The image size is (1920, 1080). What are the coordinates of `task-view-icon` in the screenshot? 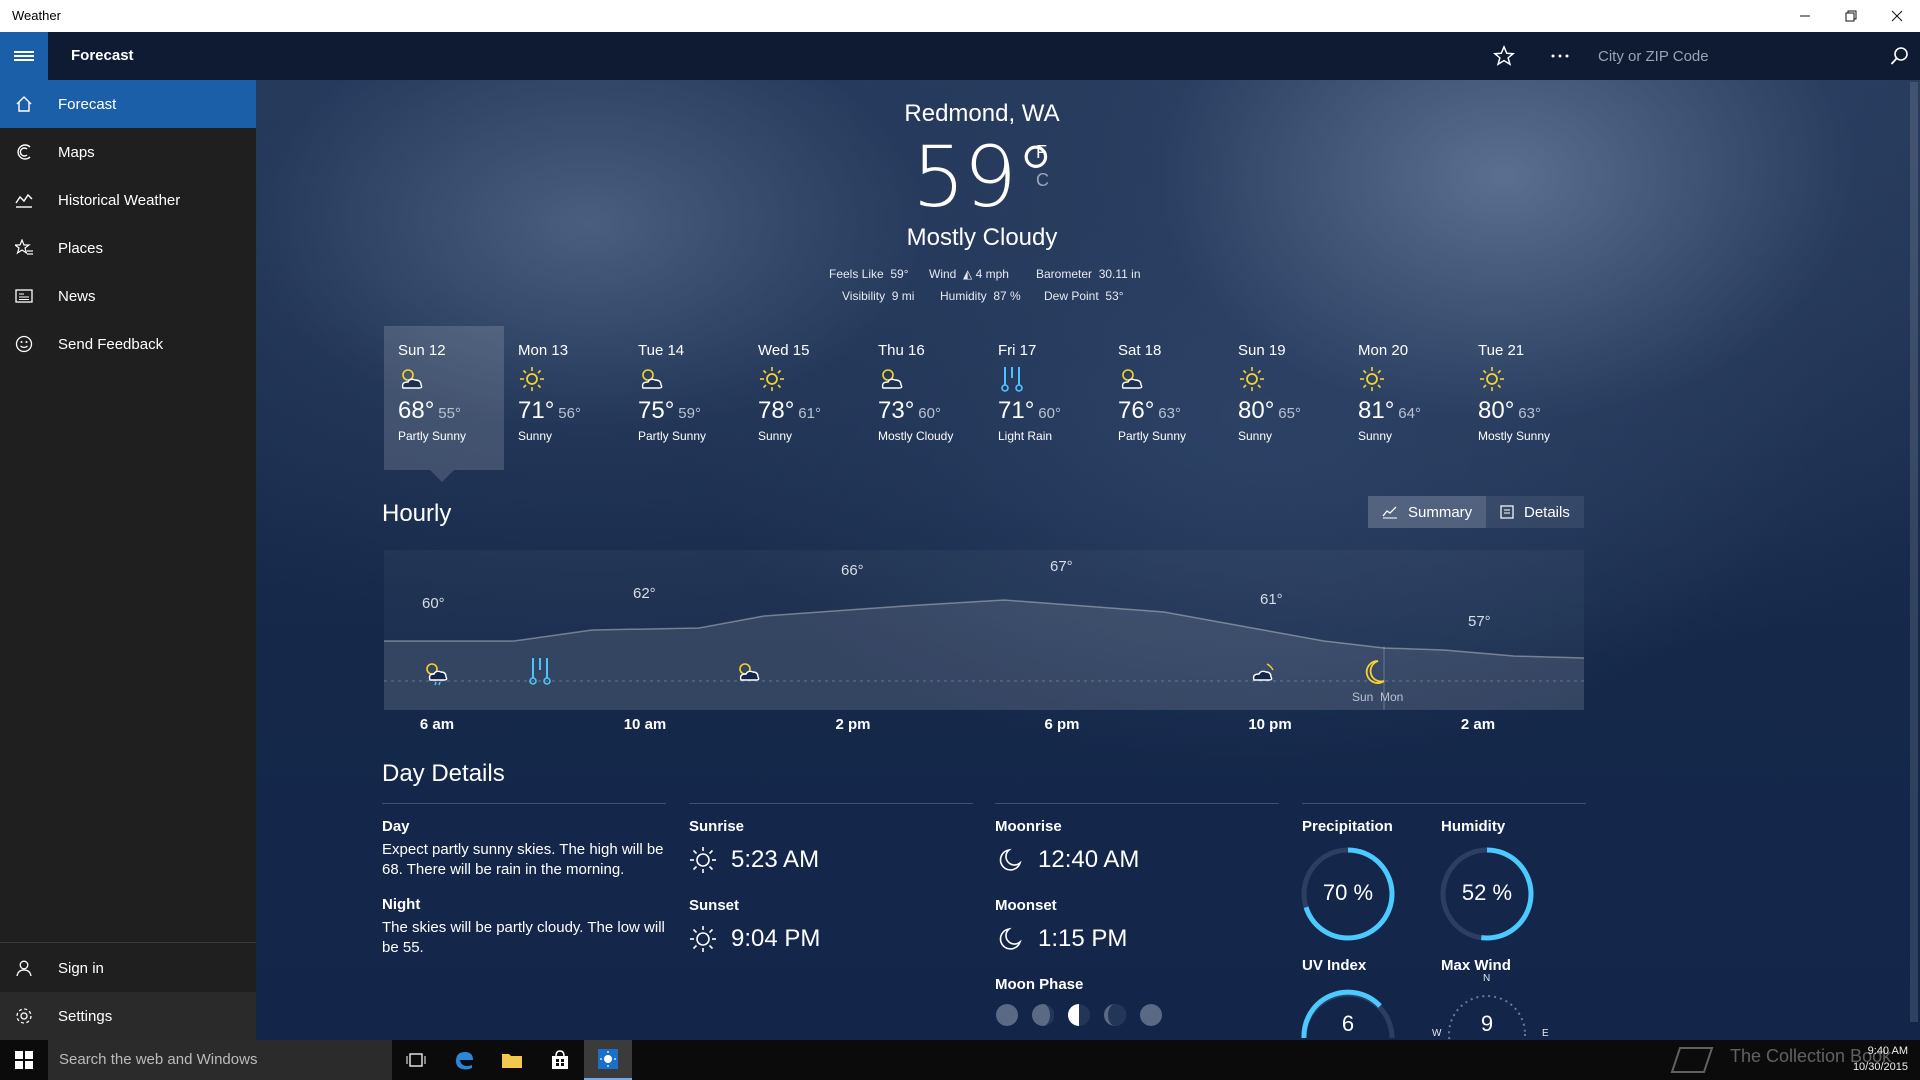 It's located at (416, 1060).